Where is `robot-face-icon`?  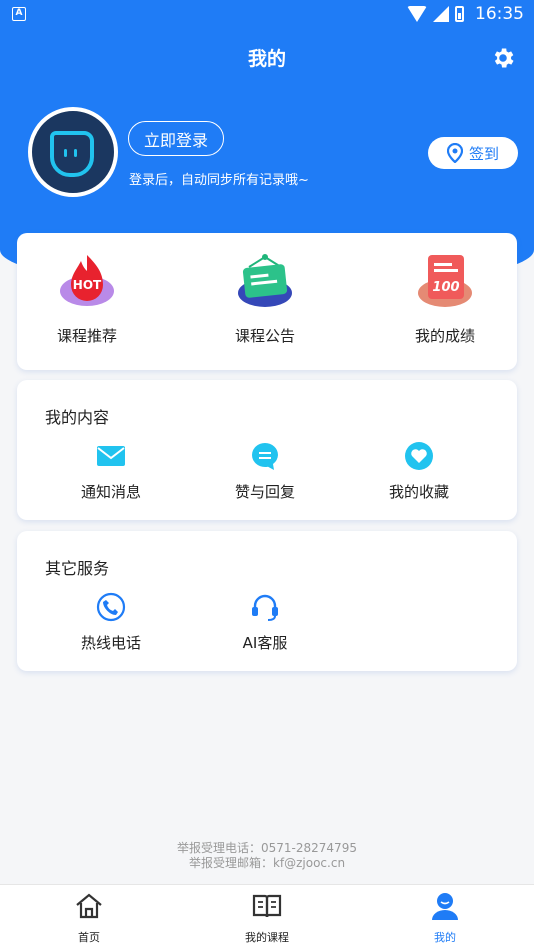 robot-face-icon is located at coordinates (72, 154).